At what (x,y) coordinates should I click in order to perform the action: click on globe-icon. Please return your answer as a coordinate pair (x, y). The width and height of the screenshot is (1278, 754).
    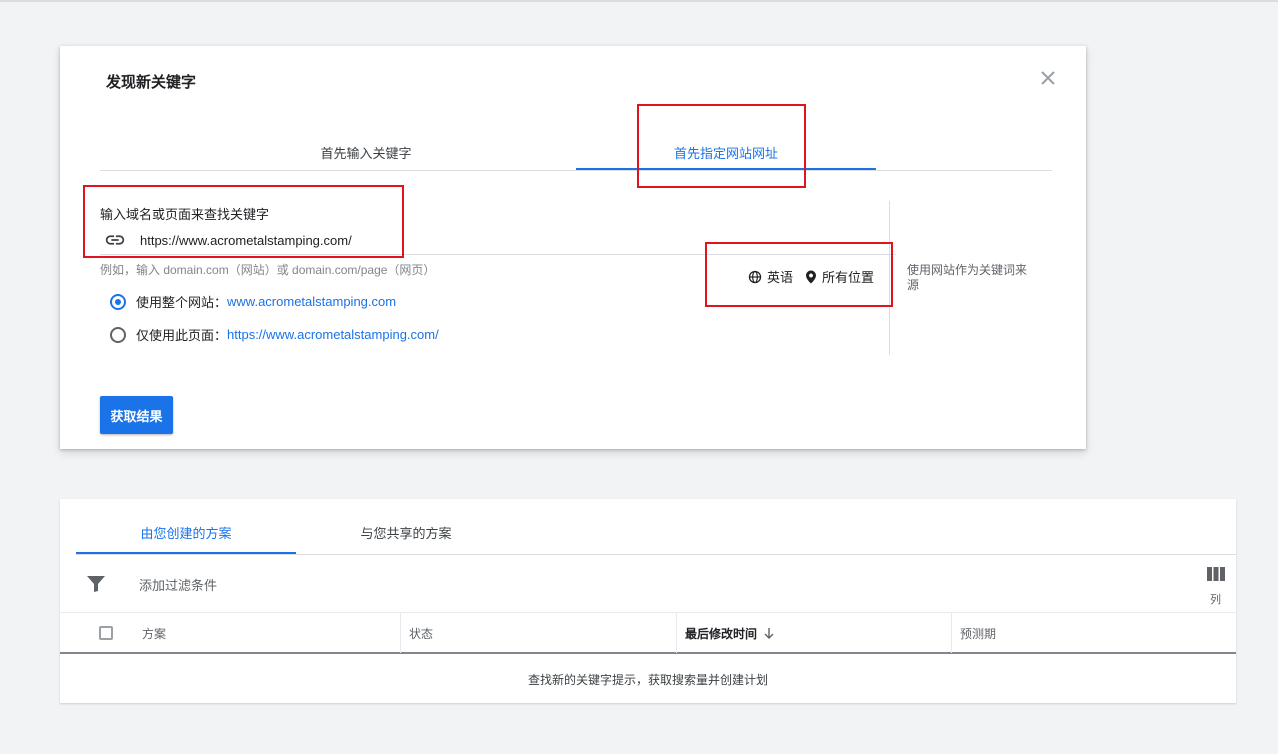
    Looking at the image, I should click on (755, 276).